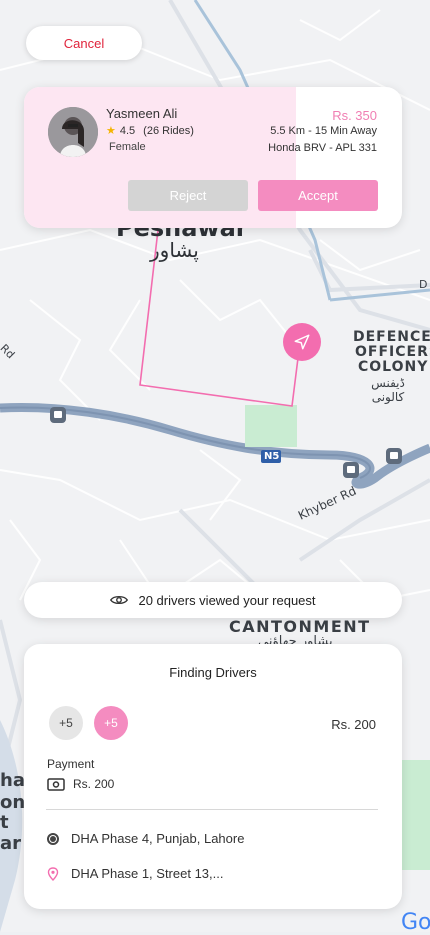 The width and height of the screenshot is (430, 935). Describe the element at coordinates (323, 131) in the screenshot. I see `distance-time: 5.5 Km - 15 Min Away` at that location.